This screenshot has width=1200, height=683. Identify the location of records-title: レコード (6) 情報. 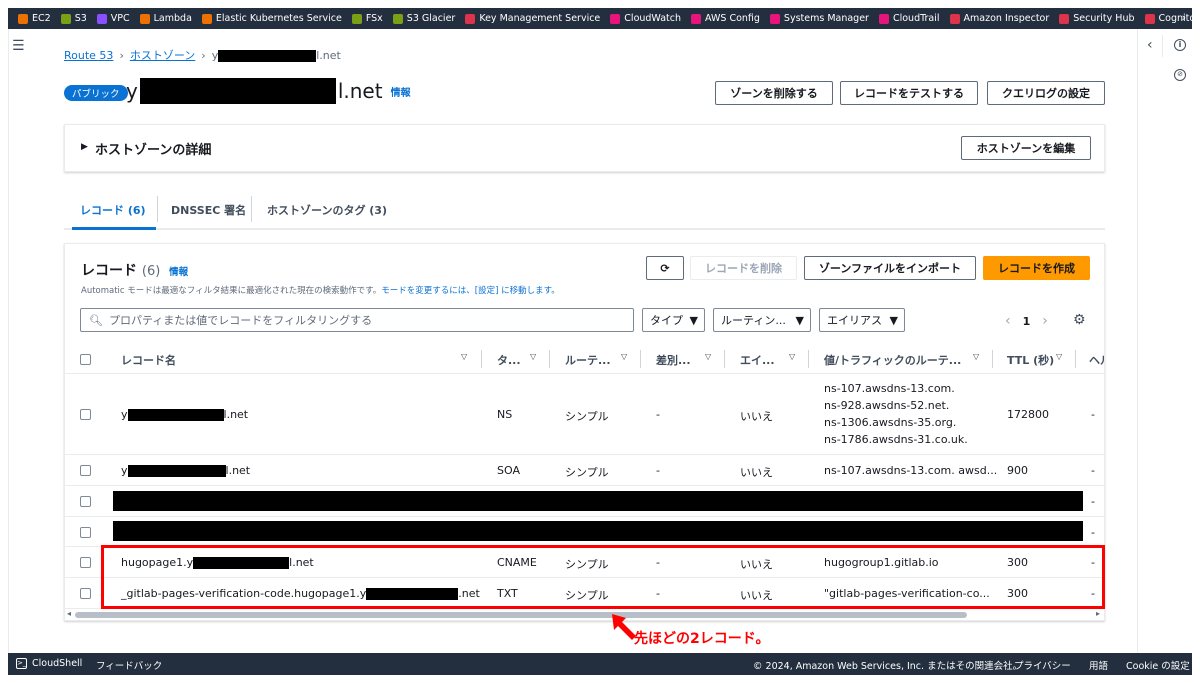
(135, 271).